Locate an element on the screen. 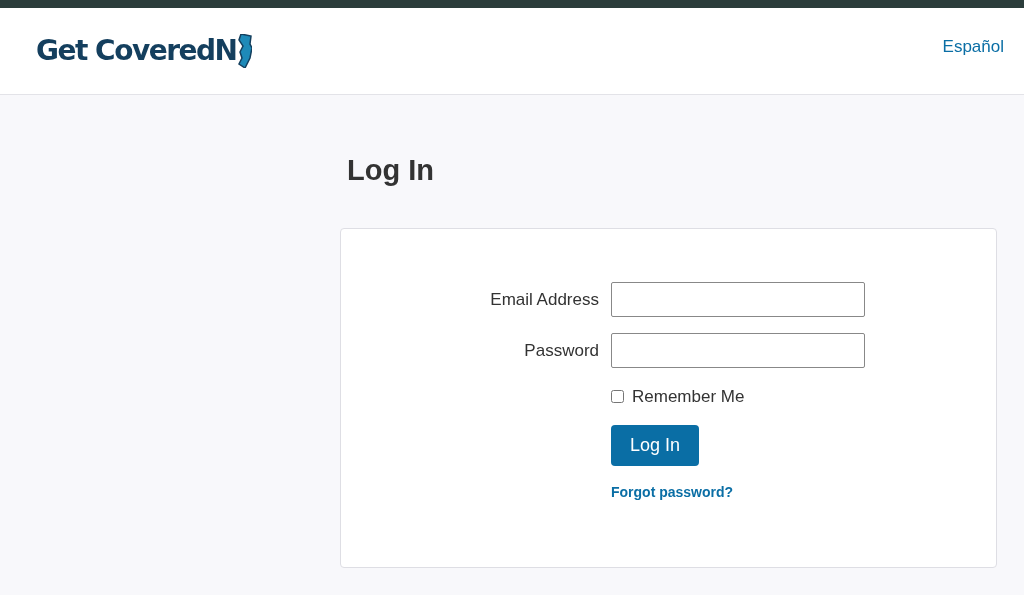 Image resolution: width=1024 pixels, height=595 pixels. field-label: Email Address is located at coordinates (544, 299).